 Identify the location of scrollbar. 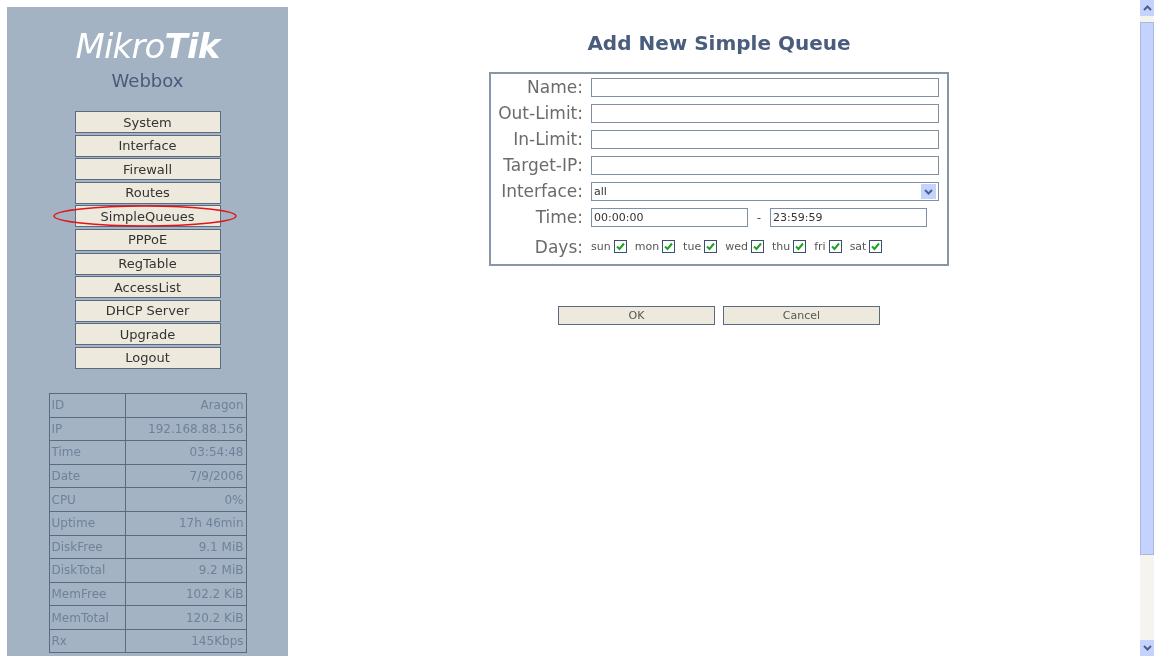
(1147, 328).